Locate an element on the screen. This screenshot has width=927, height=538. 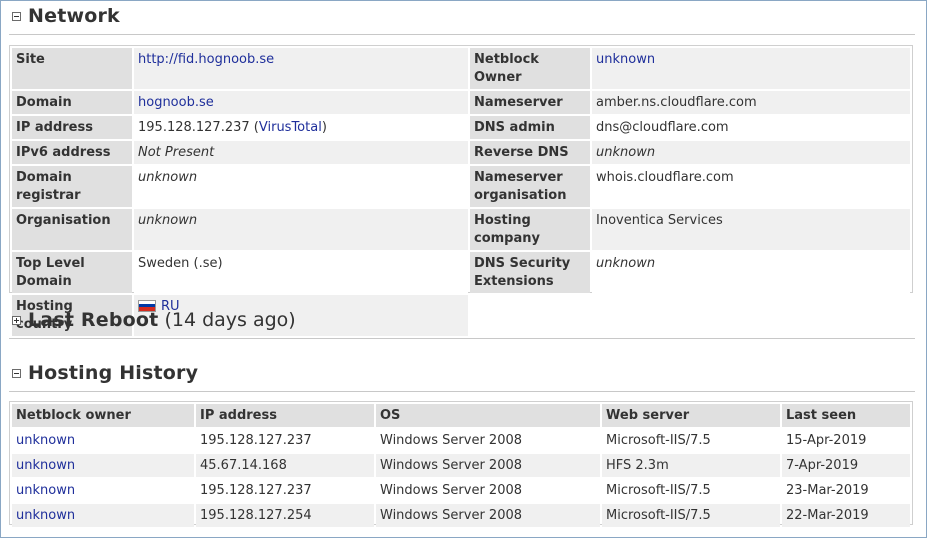
virustotal-link: VirusTotal is located at coordinates (290, 127).